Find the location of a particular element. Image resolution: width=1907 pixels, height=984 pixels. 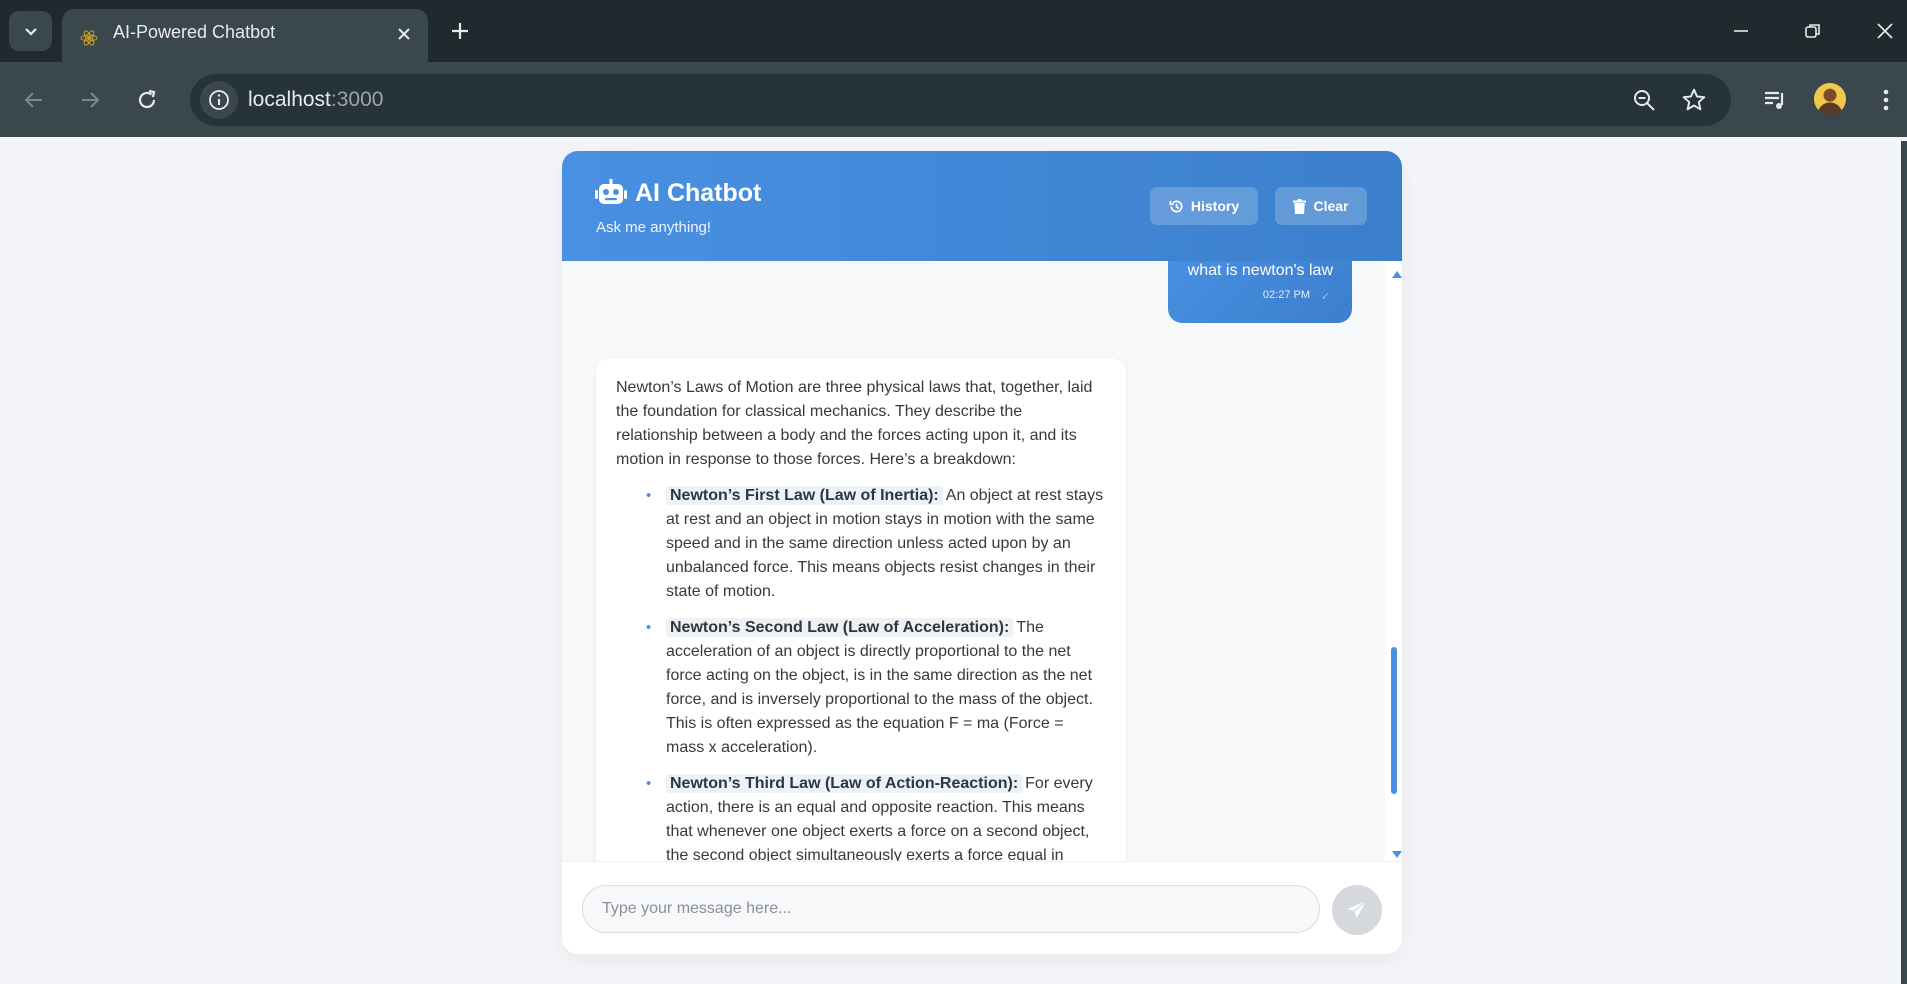

minimize-icon is located at coordinates (1741, 31).